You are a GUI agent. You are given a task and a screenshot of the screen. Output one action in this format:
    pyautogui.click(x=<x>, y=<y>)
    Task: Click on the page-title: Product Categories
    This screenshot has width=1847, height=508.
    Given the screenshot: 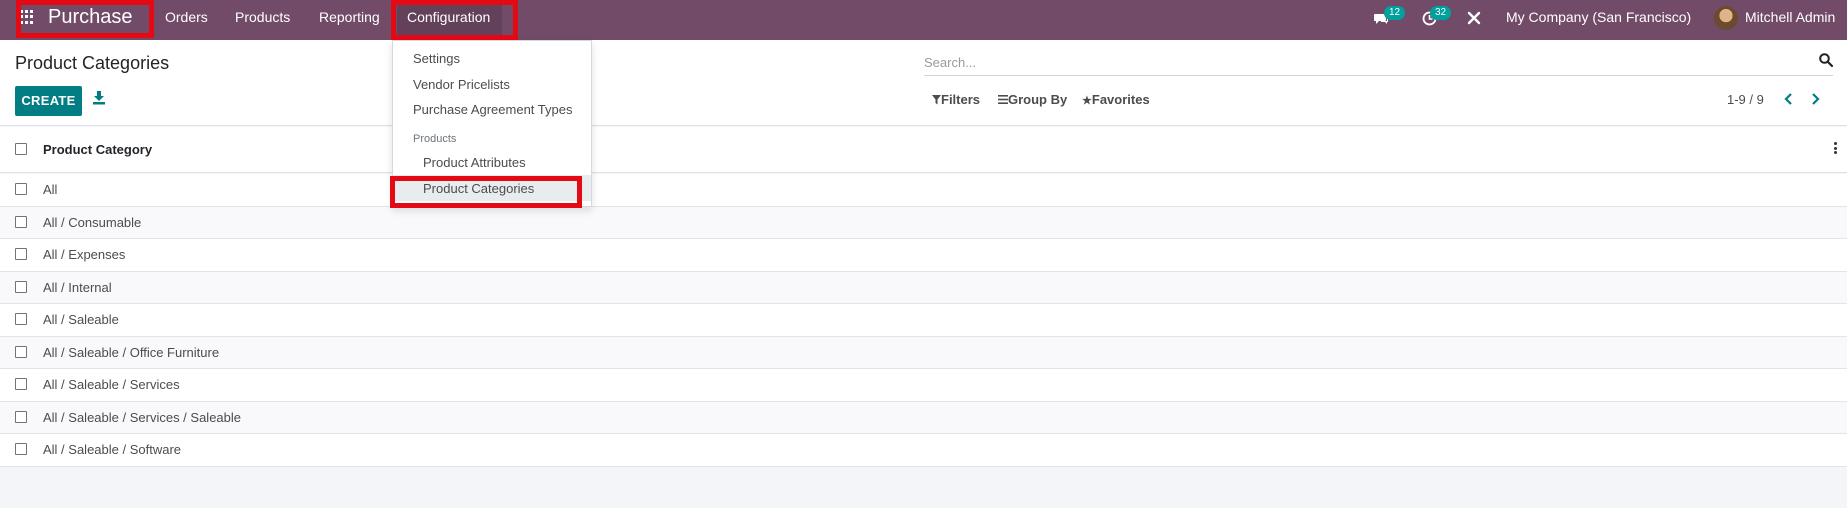 What is the action you would take?
    pyautogui.click(x=92, y=63)
    